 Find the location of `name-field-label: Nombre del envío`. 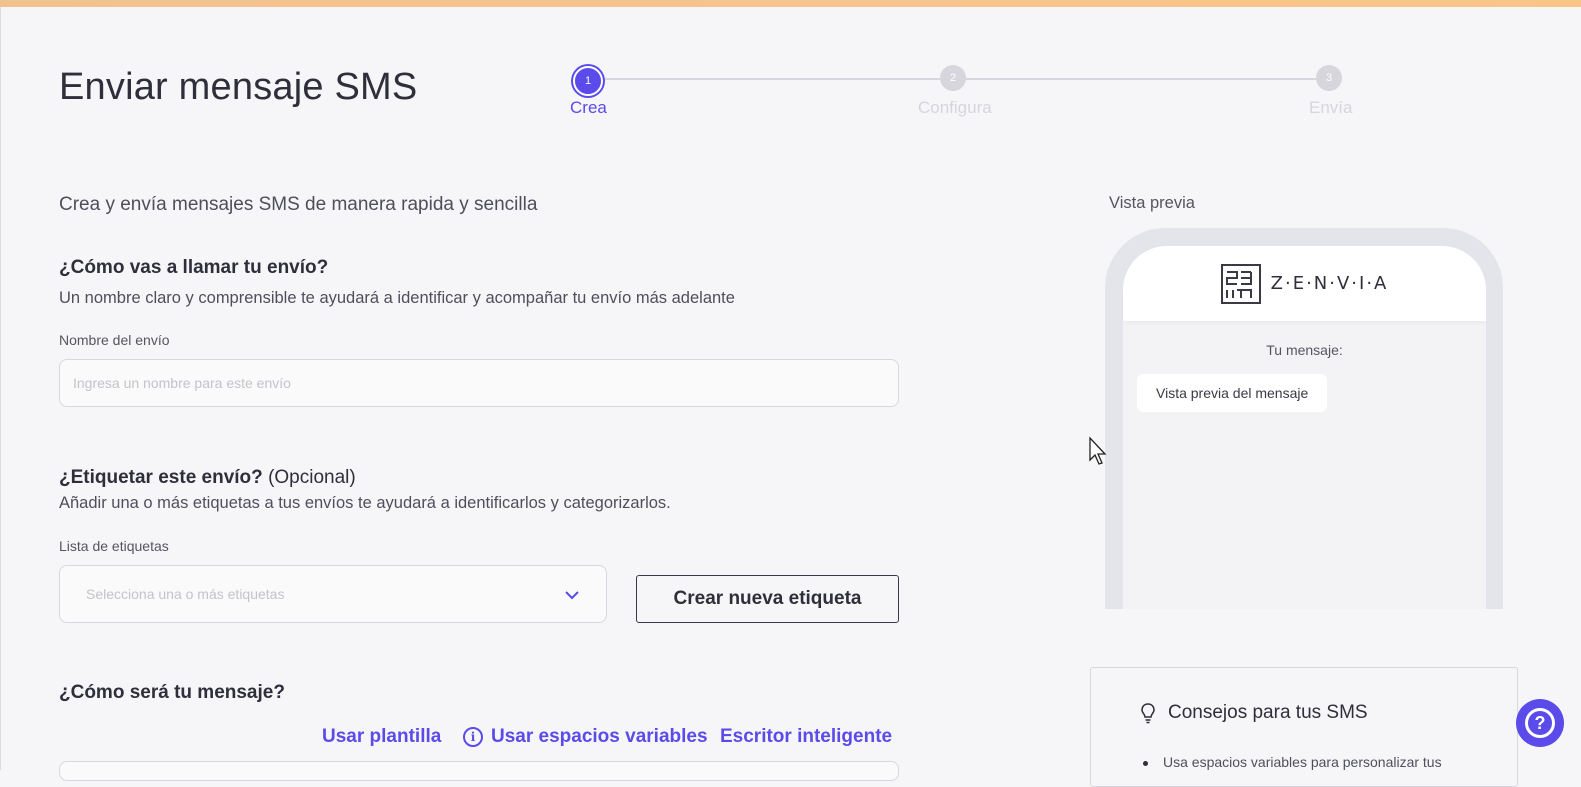

name-field-label: Nombre del envío is located at coordinates (114, 340).